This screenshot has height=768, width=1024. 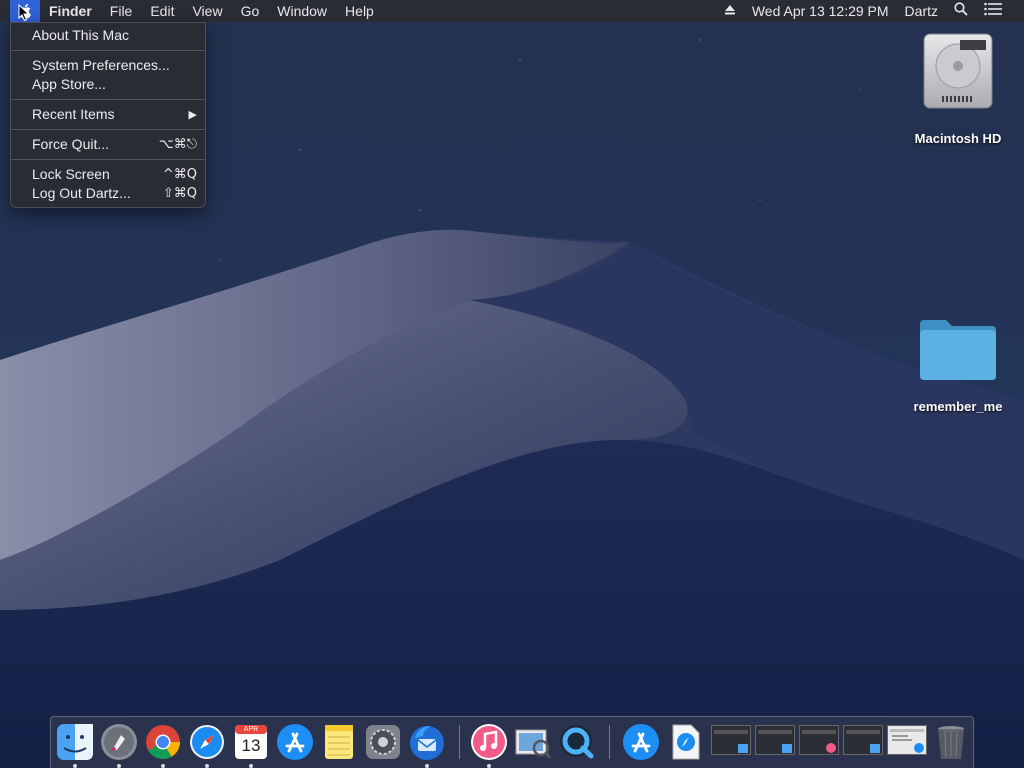 I want to click on preview-icon, so click(x=533, y=744).